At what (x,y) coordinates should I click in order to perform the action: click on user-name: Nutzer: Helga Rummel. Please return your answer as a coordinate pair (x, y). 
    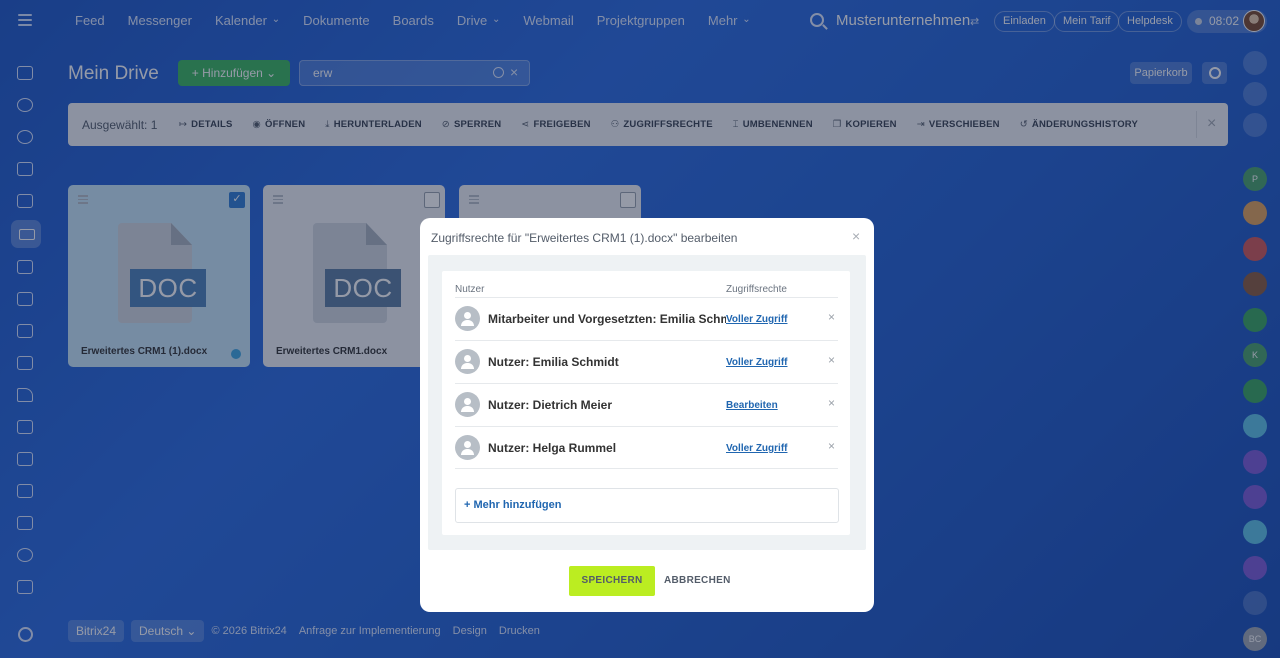
    Looking at the image, I should click on (552, 448).